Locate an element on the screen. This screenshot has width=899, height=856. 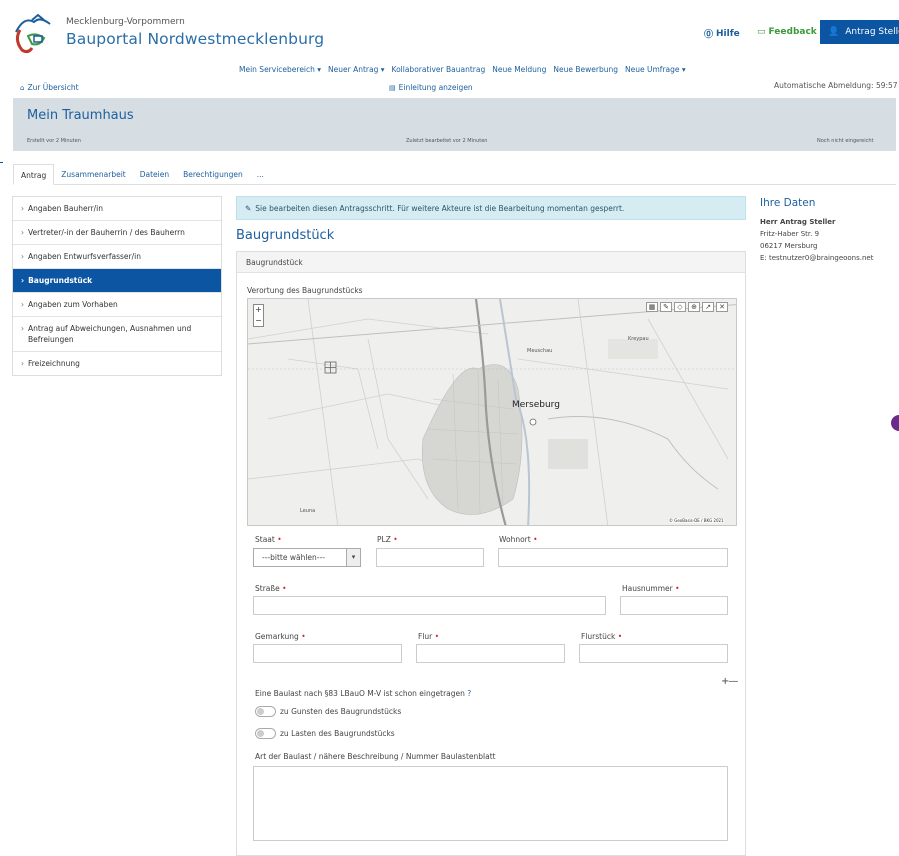
location-map is located at coordinates (492, 412).